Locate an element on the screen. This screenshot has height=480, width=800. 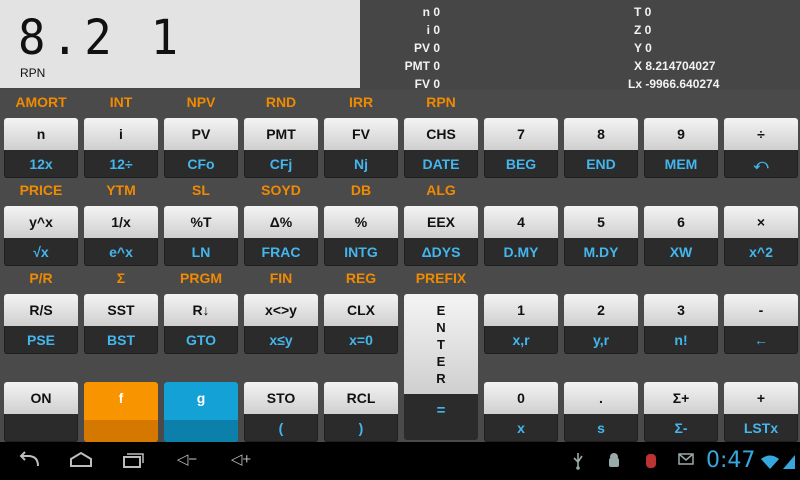
key-g-label: LN is located at coordinates (201, 252).